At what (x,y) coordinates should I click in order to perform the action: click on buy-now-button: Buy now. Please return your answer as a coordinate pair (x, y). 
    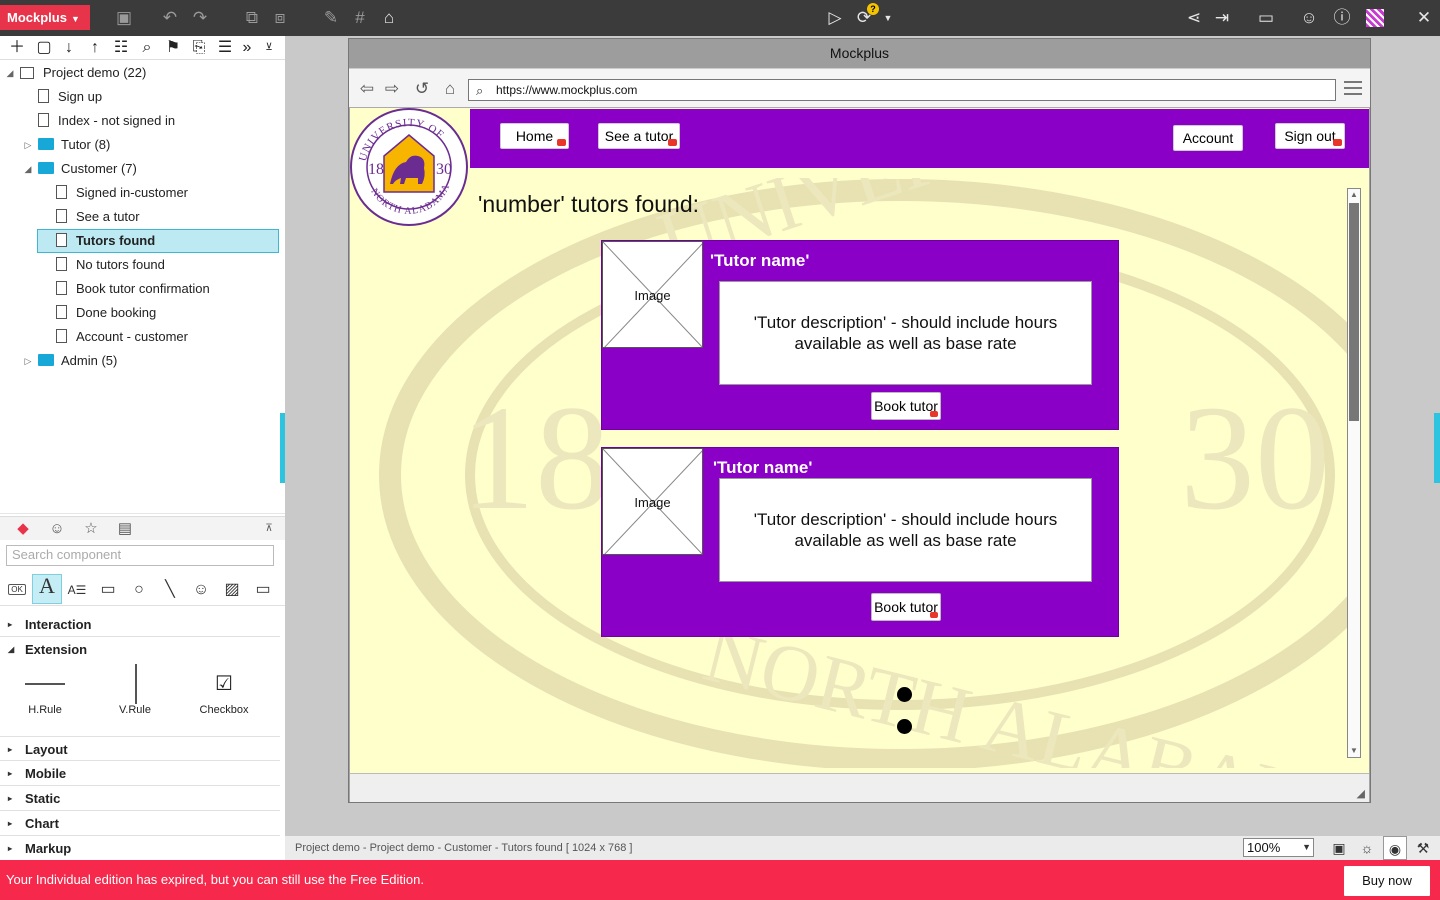
    Looking at the image, I should click on (1387, 881).